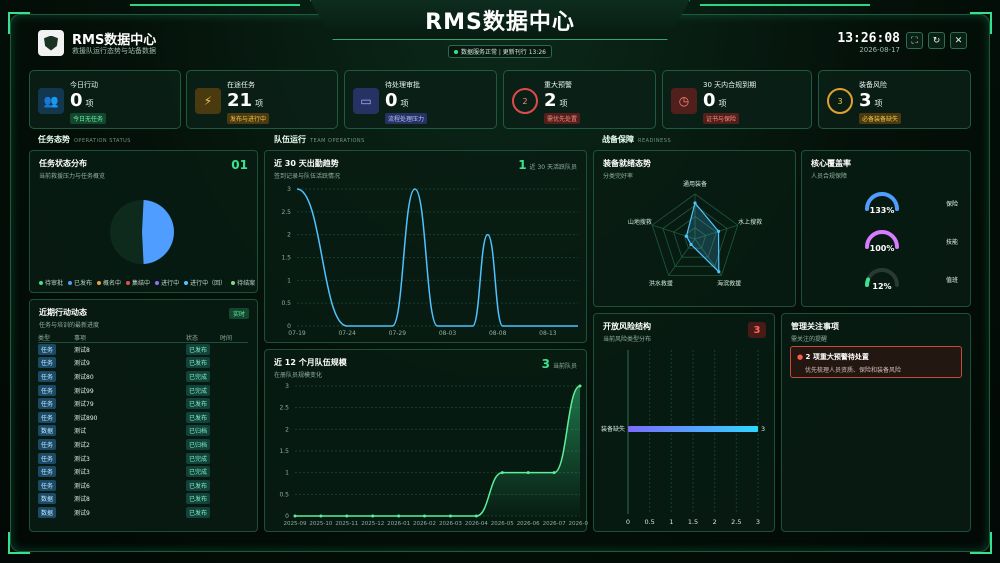 Image resolution: width=1000 pixels, height=563 pixels. Describe the element at coordinates (141, 283) in the screenshot. I see `legend-label: 集结中` at that location.